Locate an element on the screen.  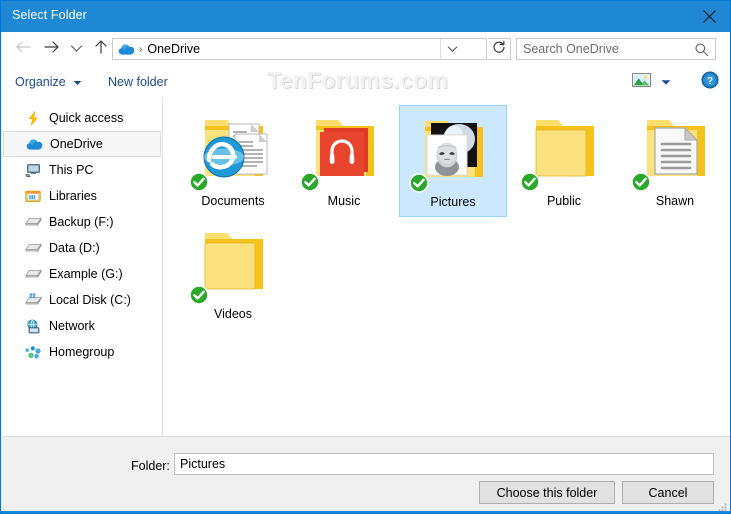
list-item: Music is located at coordinates (344, 161).